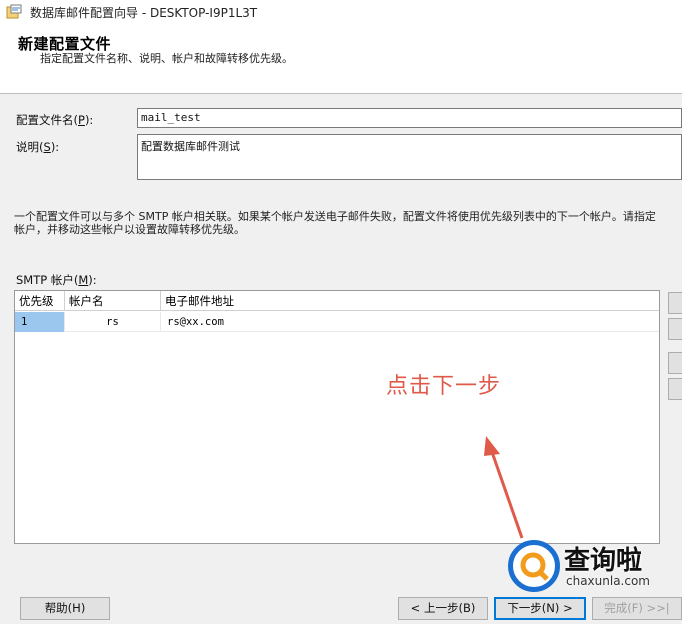 This screenshot has width=682, height=624. Describe the element at coordinates (40, 322) in the screenshot. I see `cell-priority: 1` at that location.